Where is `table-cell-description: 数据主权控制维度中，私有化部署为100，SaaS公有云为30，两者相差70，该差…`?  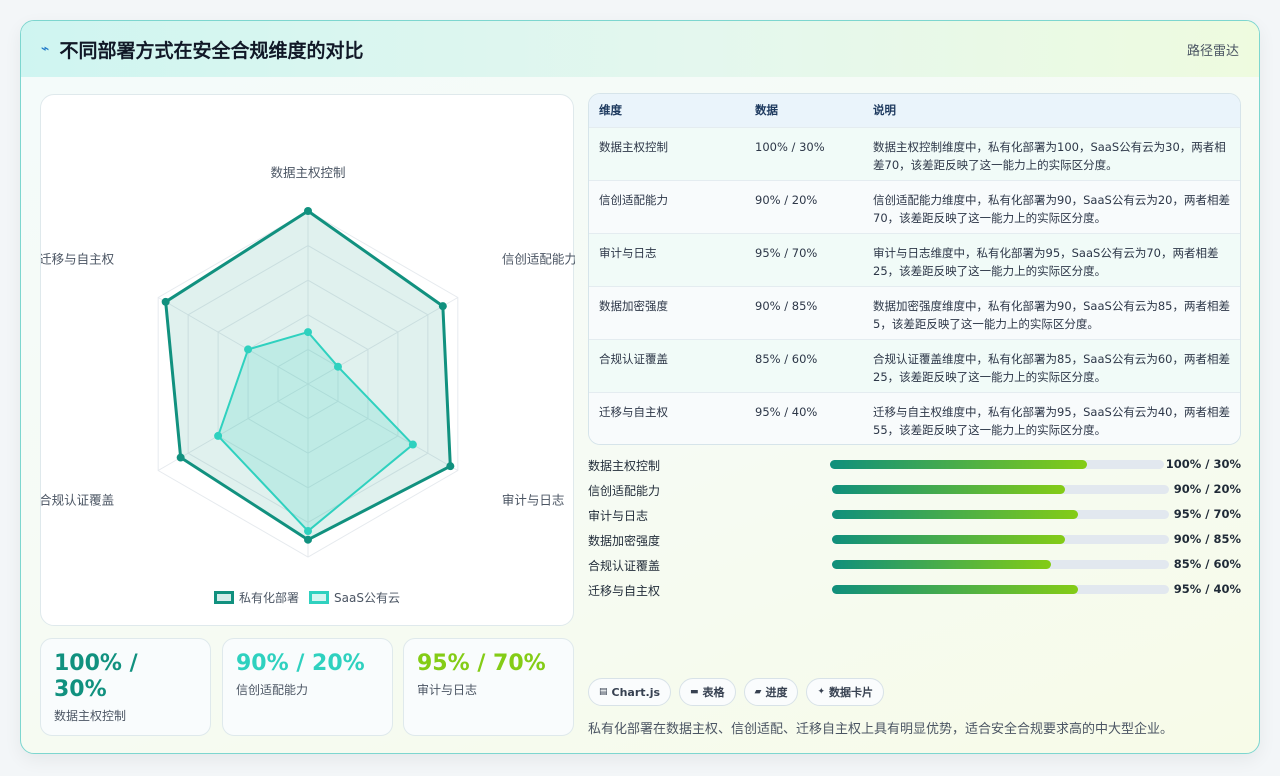
table-cell-description: 数据主权控制维度中，私有化部署为100，SaaS公有云为30，两者相差70，该差… is located at coordinates (1049, 155).